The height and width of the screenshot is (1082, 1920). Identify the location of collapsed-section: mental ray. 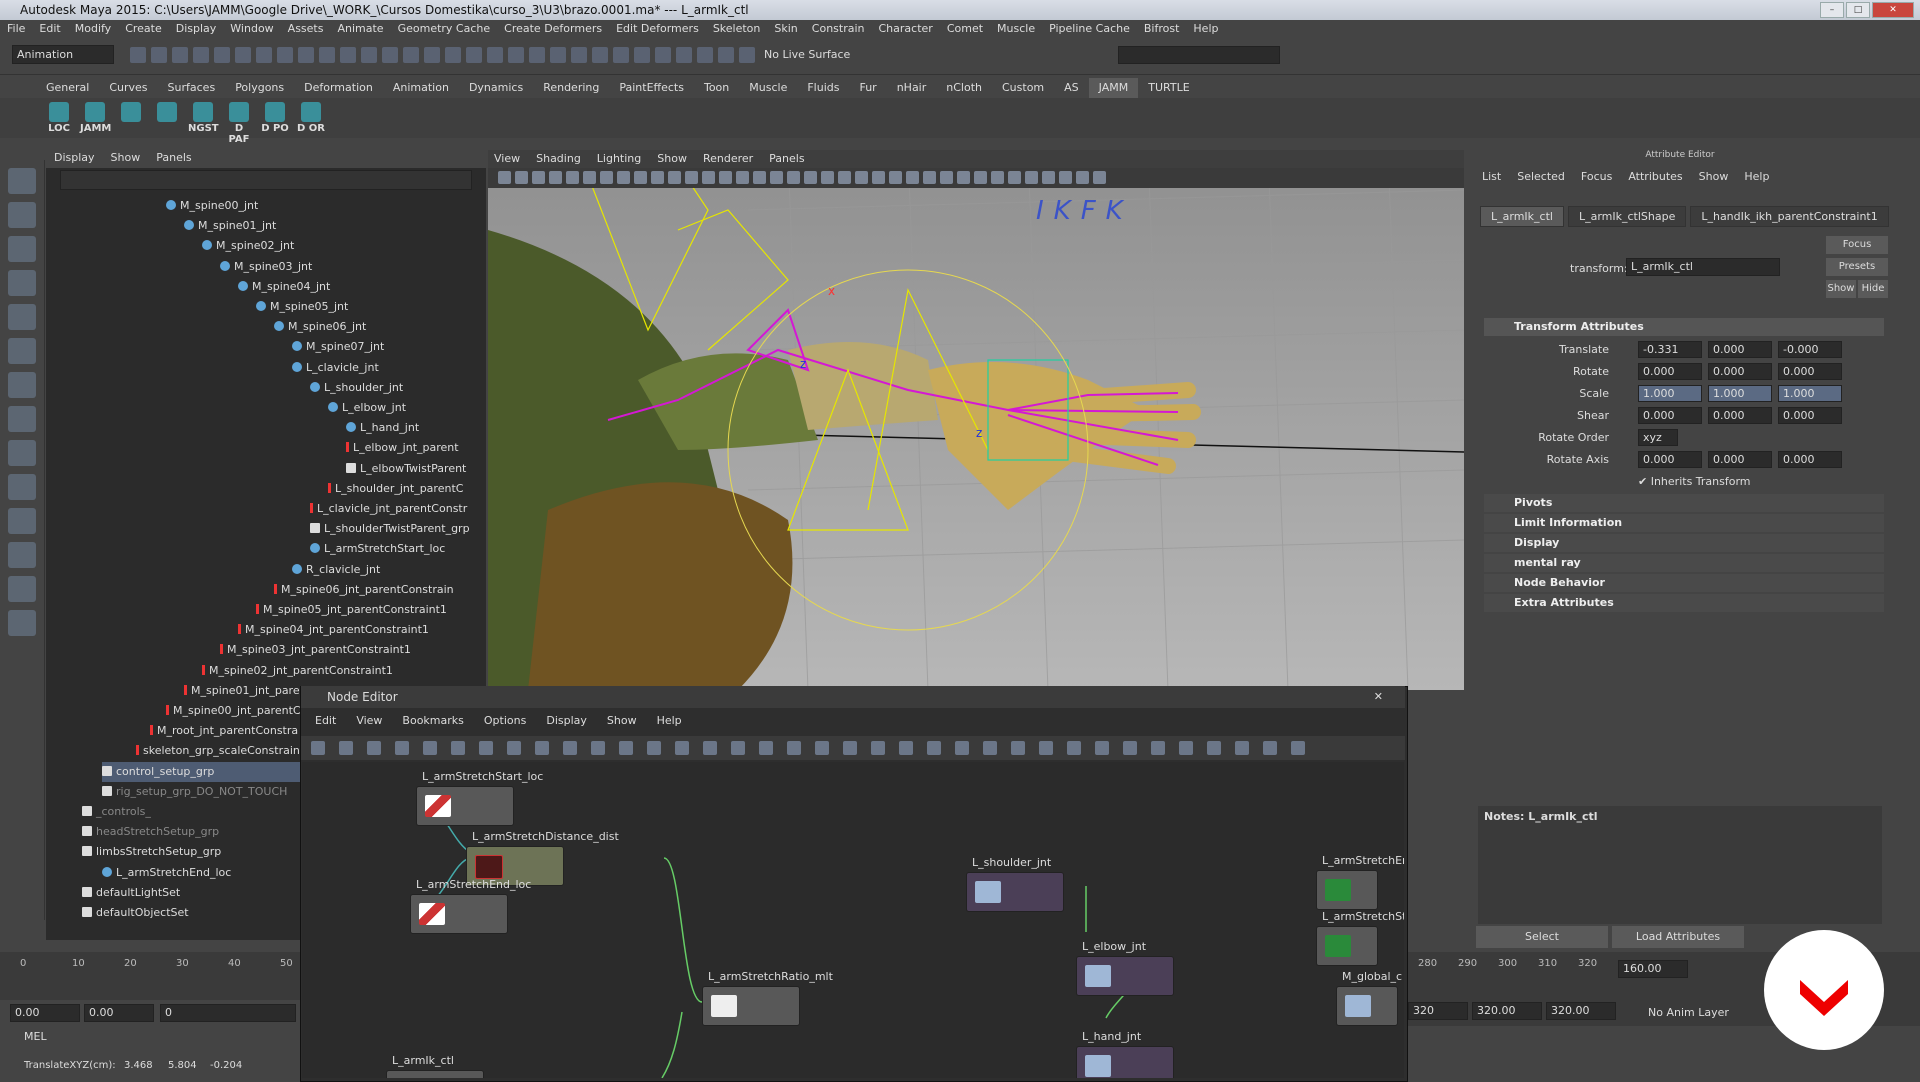
(1684, 563).